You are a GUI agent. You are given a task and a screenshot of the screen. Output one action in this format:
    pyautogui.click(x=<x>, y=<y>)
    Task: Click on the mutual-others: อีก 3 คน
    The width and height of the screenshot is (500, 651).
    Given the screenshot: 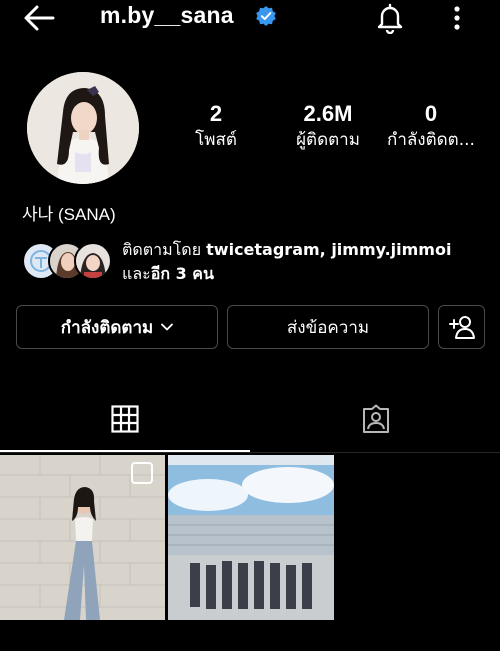 What is the action you would take?
    pyautogui.click(x=182, y=273)
    